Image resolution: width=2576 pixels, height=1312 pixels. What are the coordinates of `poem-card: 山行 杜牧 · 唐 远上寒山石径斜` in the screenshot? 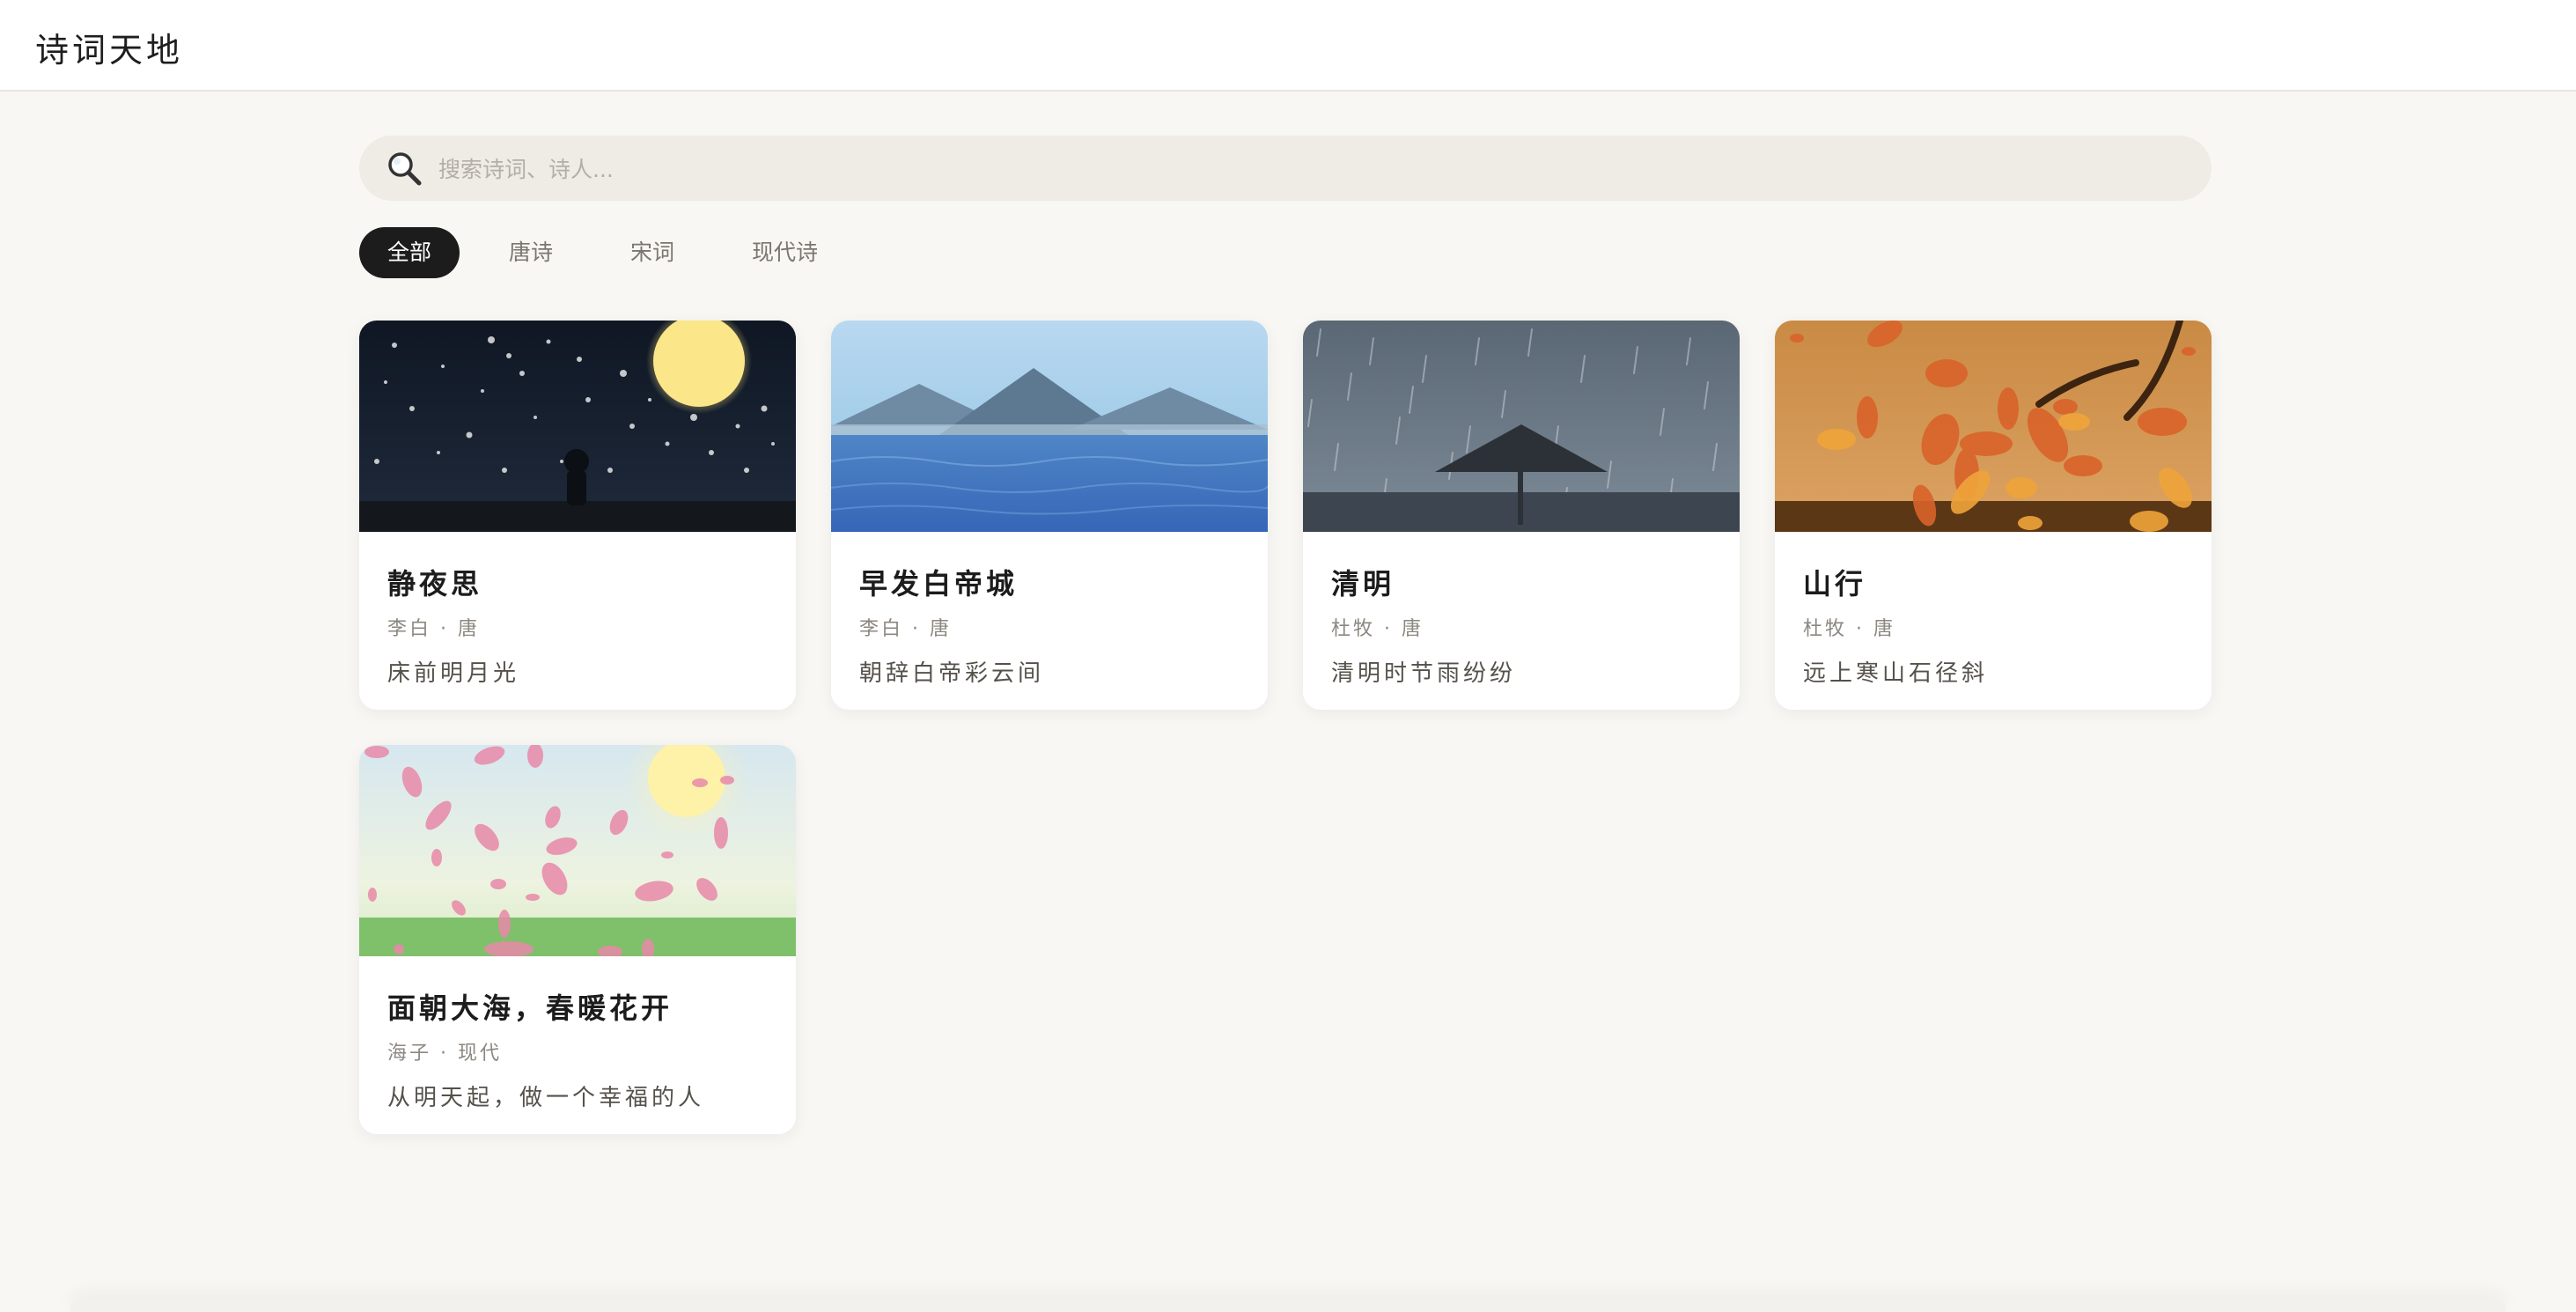 It's located at (1993, 515).